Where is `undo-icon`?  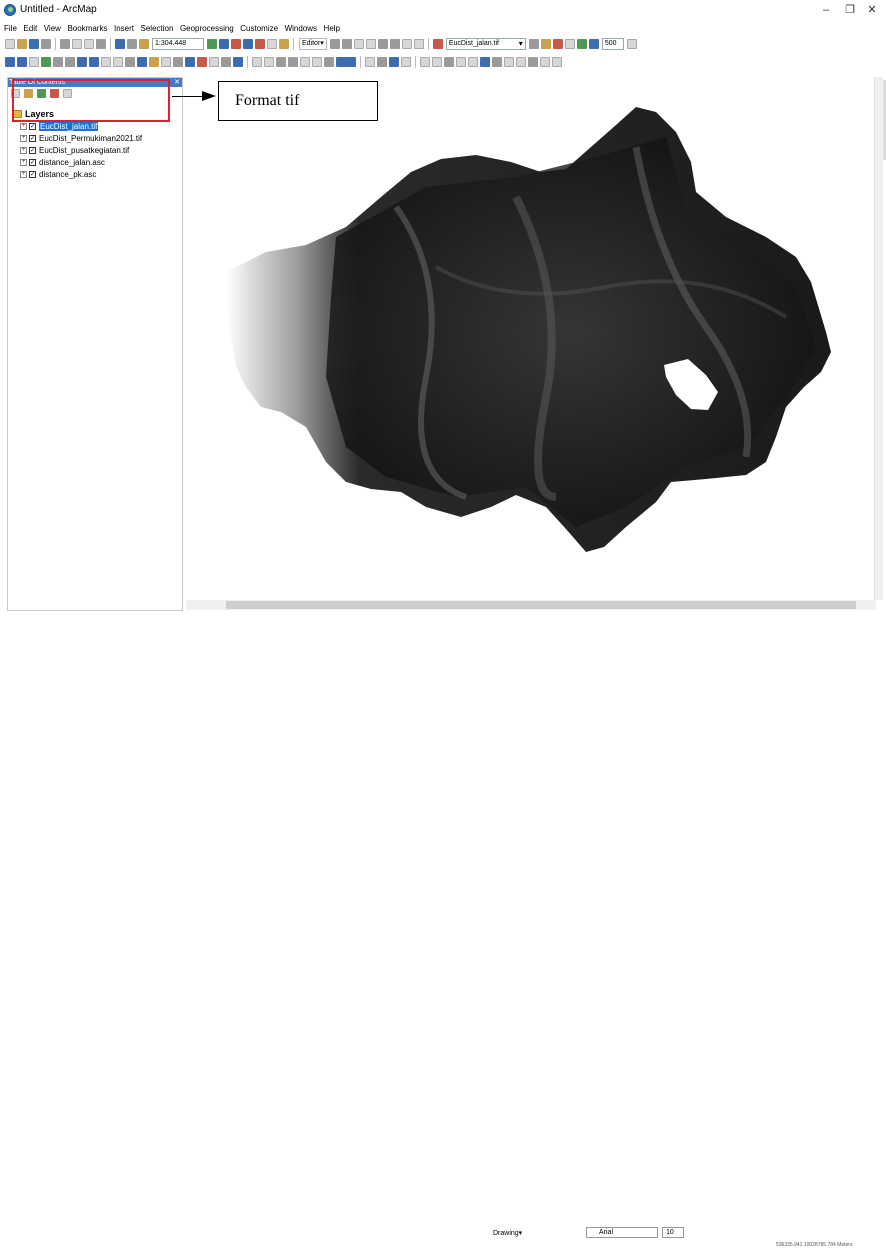
undo-icon is located at coordinates (120, 44).